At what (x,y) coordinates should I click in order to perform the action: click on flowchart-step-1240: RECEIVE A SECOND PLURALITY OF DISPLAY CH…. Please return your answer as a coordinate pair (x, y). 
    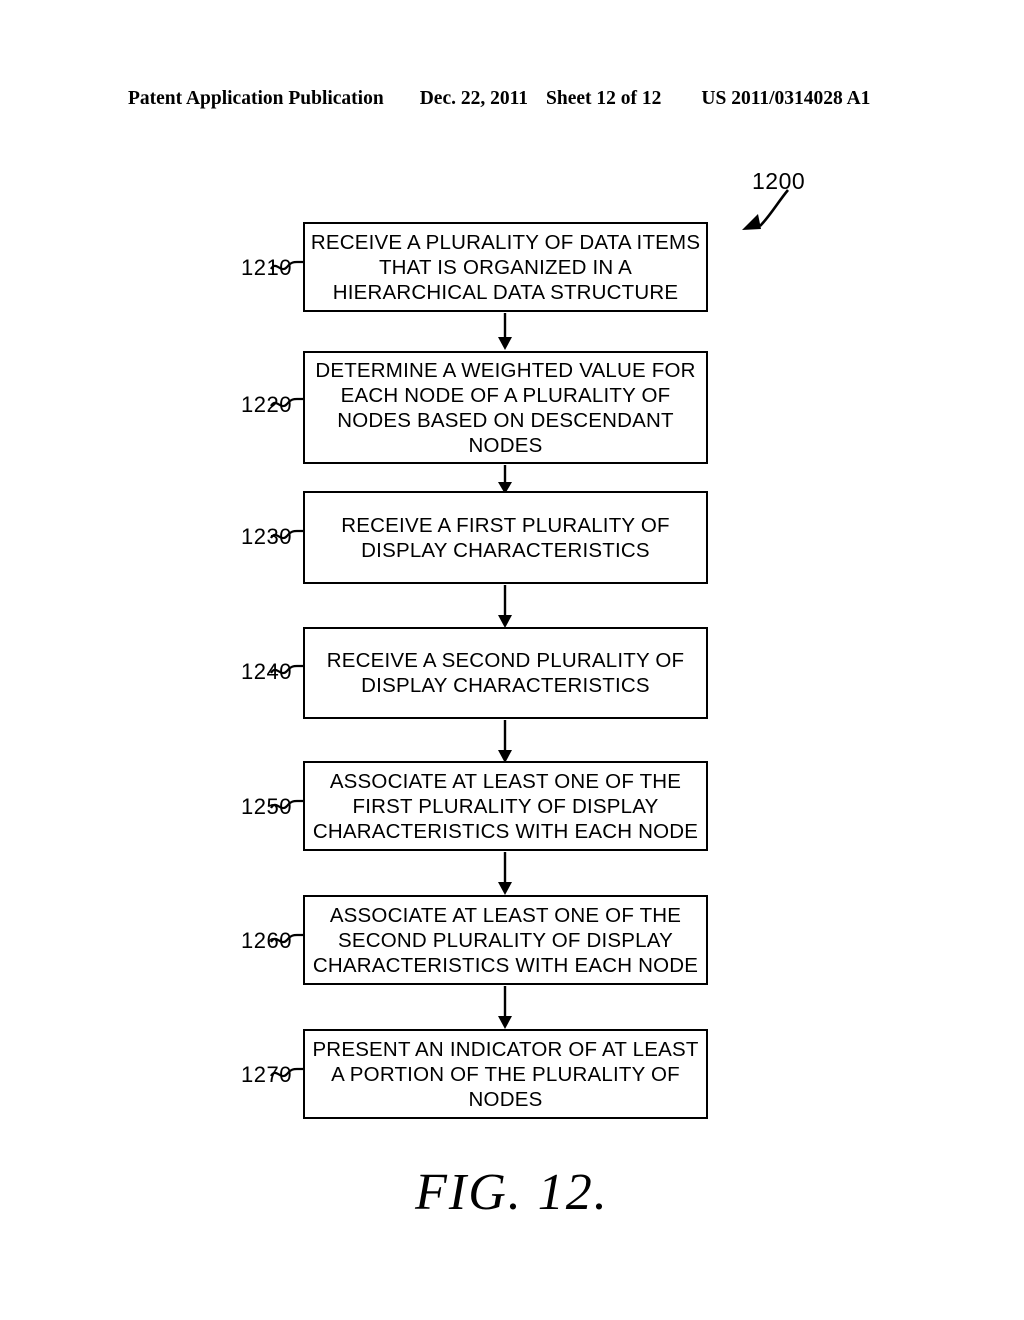
    Looking at the image, I should click on (507, 674).